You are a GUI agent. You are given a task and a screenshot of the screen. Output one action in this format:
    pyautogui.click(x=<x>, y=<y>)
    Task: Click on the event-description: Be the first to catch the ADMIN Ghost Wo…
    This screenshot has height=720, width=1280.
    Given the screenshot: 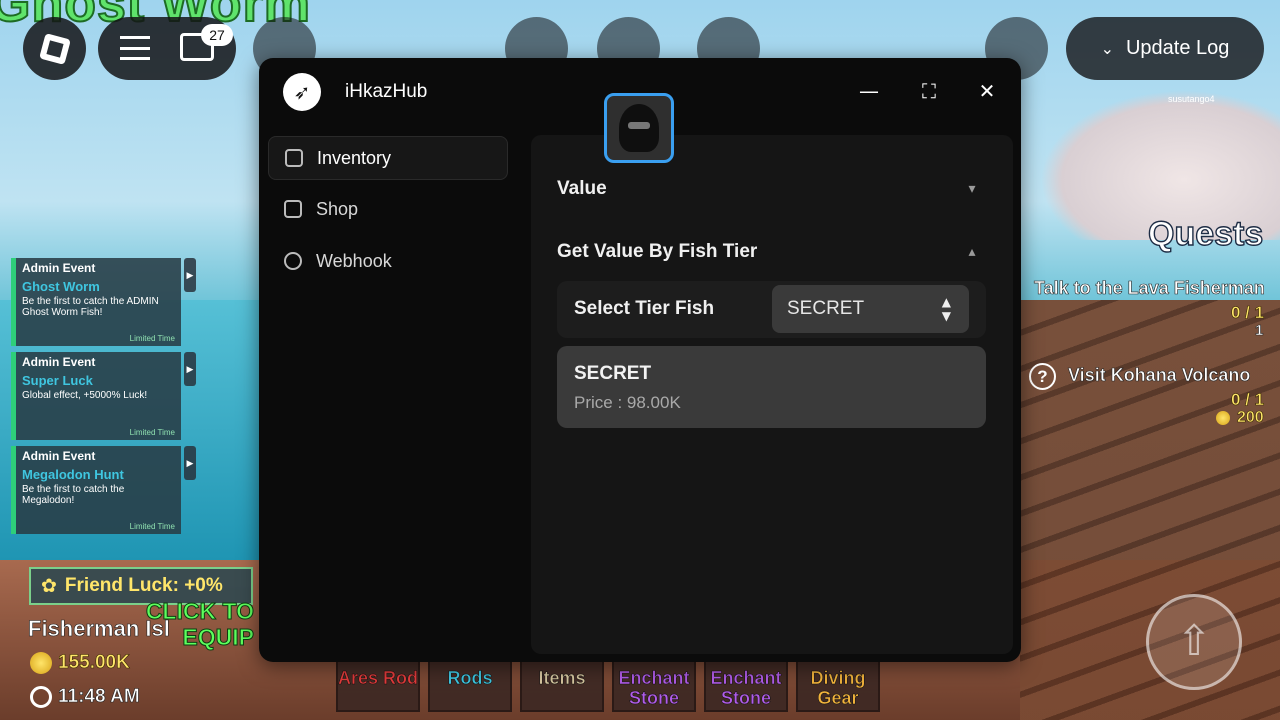 What is the action you would take?
    pyautogui.click(x=90, y=307)
    